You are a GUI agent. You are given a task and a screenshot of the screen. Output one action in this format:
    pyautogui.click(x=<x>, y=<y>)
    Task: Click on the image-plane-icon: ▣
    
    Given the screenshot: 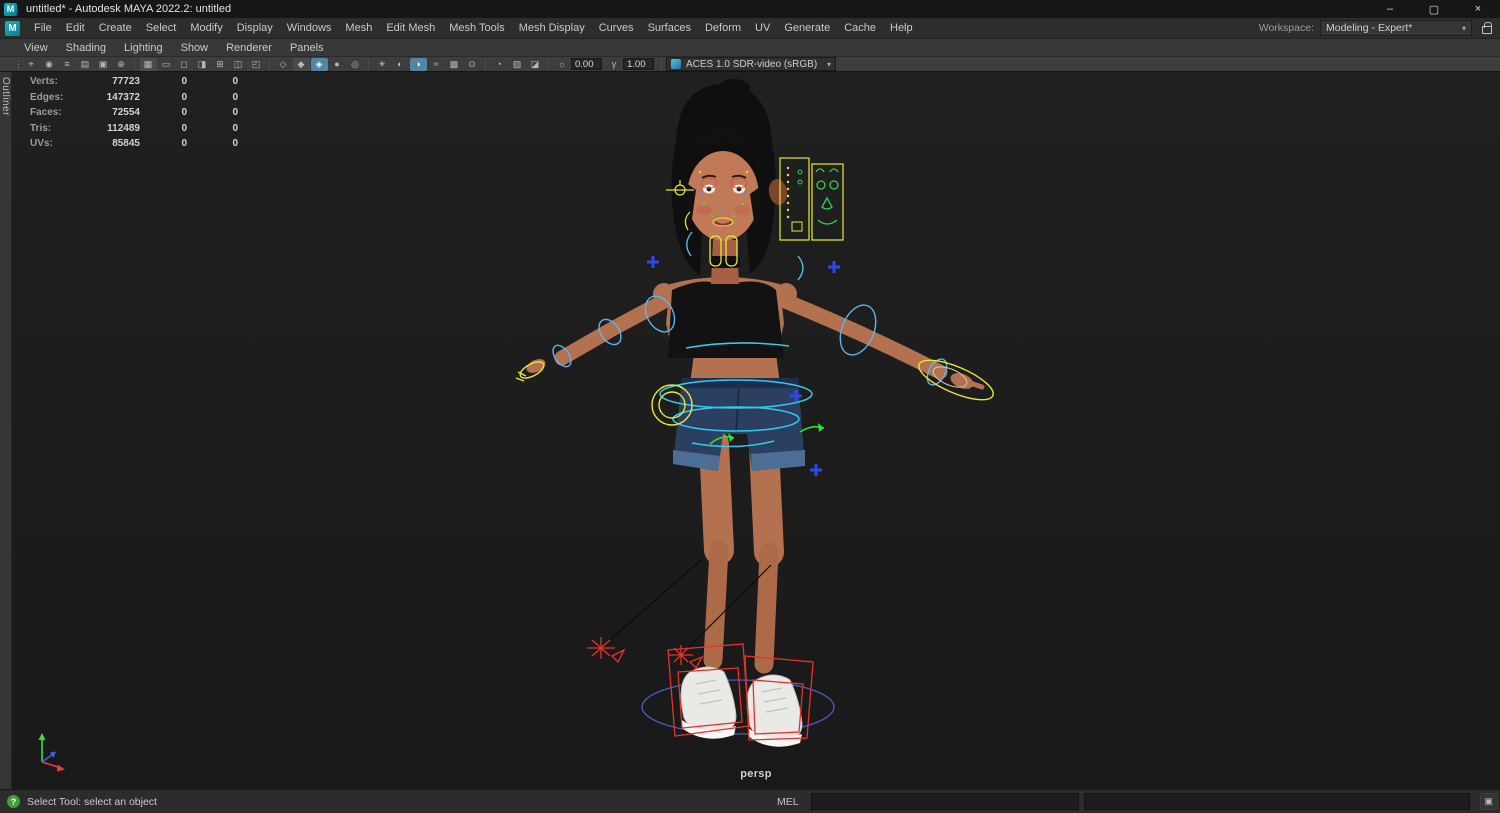 What is the action you would take?
    pyautogui.click(x=103, y=64)
    